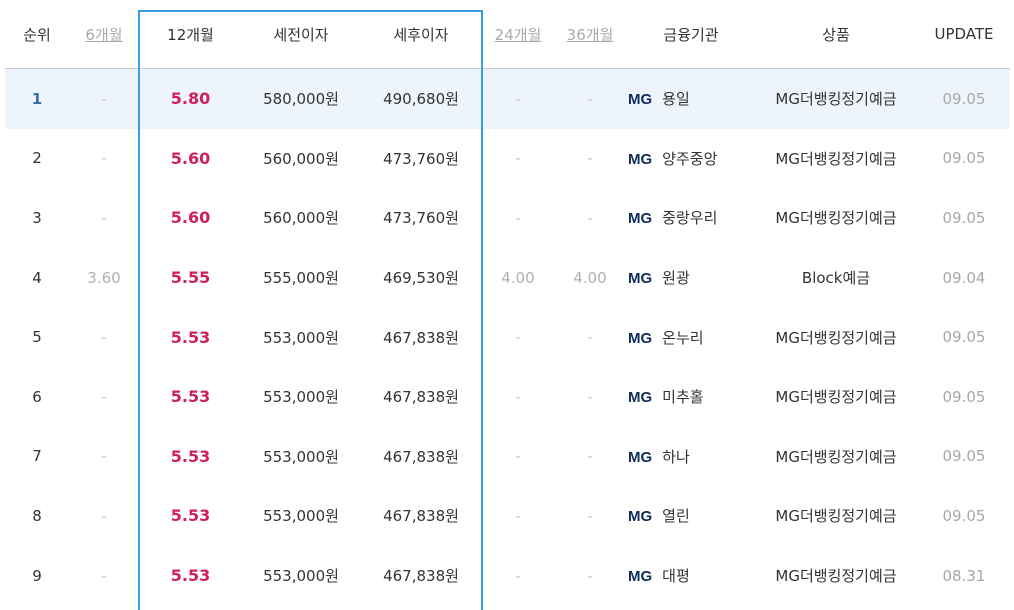 The width and height of the screenshot is (1014, 610). Describe the element at coordinates (37, 98) in the screenshot. I see `rank-cell: 1` at that location.